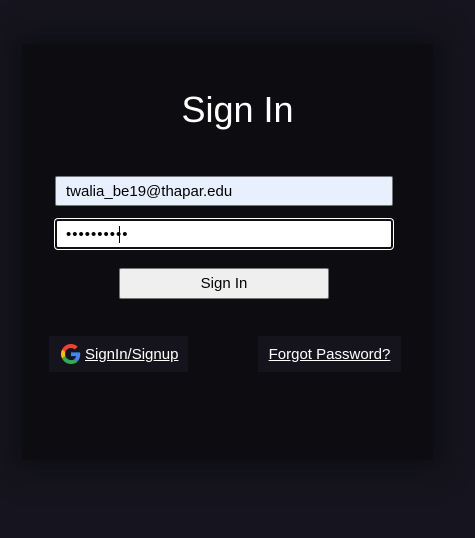  What do you see at coordinates (224, 234) in the screenshot?
I see `password-field` at bounding box center [224, 234].